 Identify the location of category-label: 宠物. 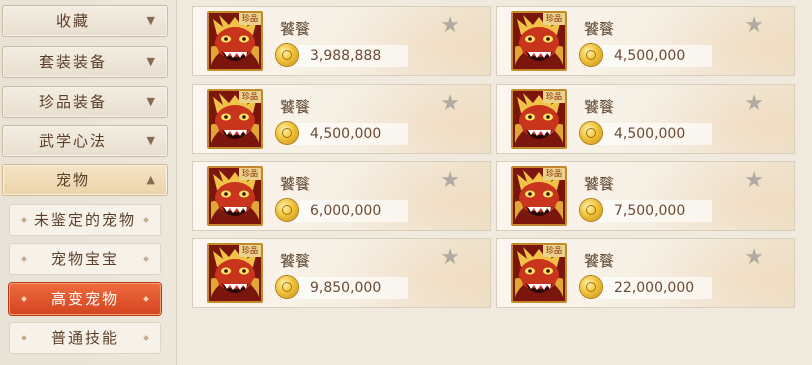
(72, 180).